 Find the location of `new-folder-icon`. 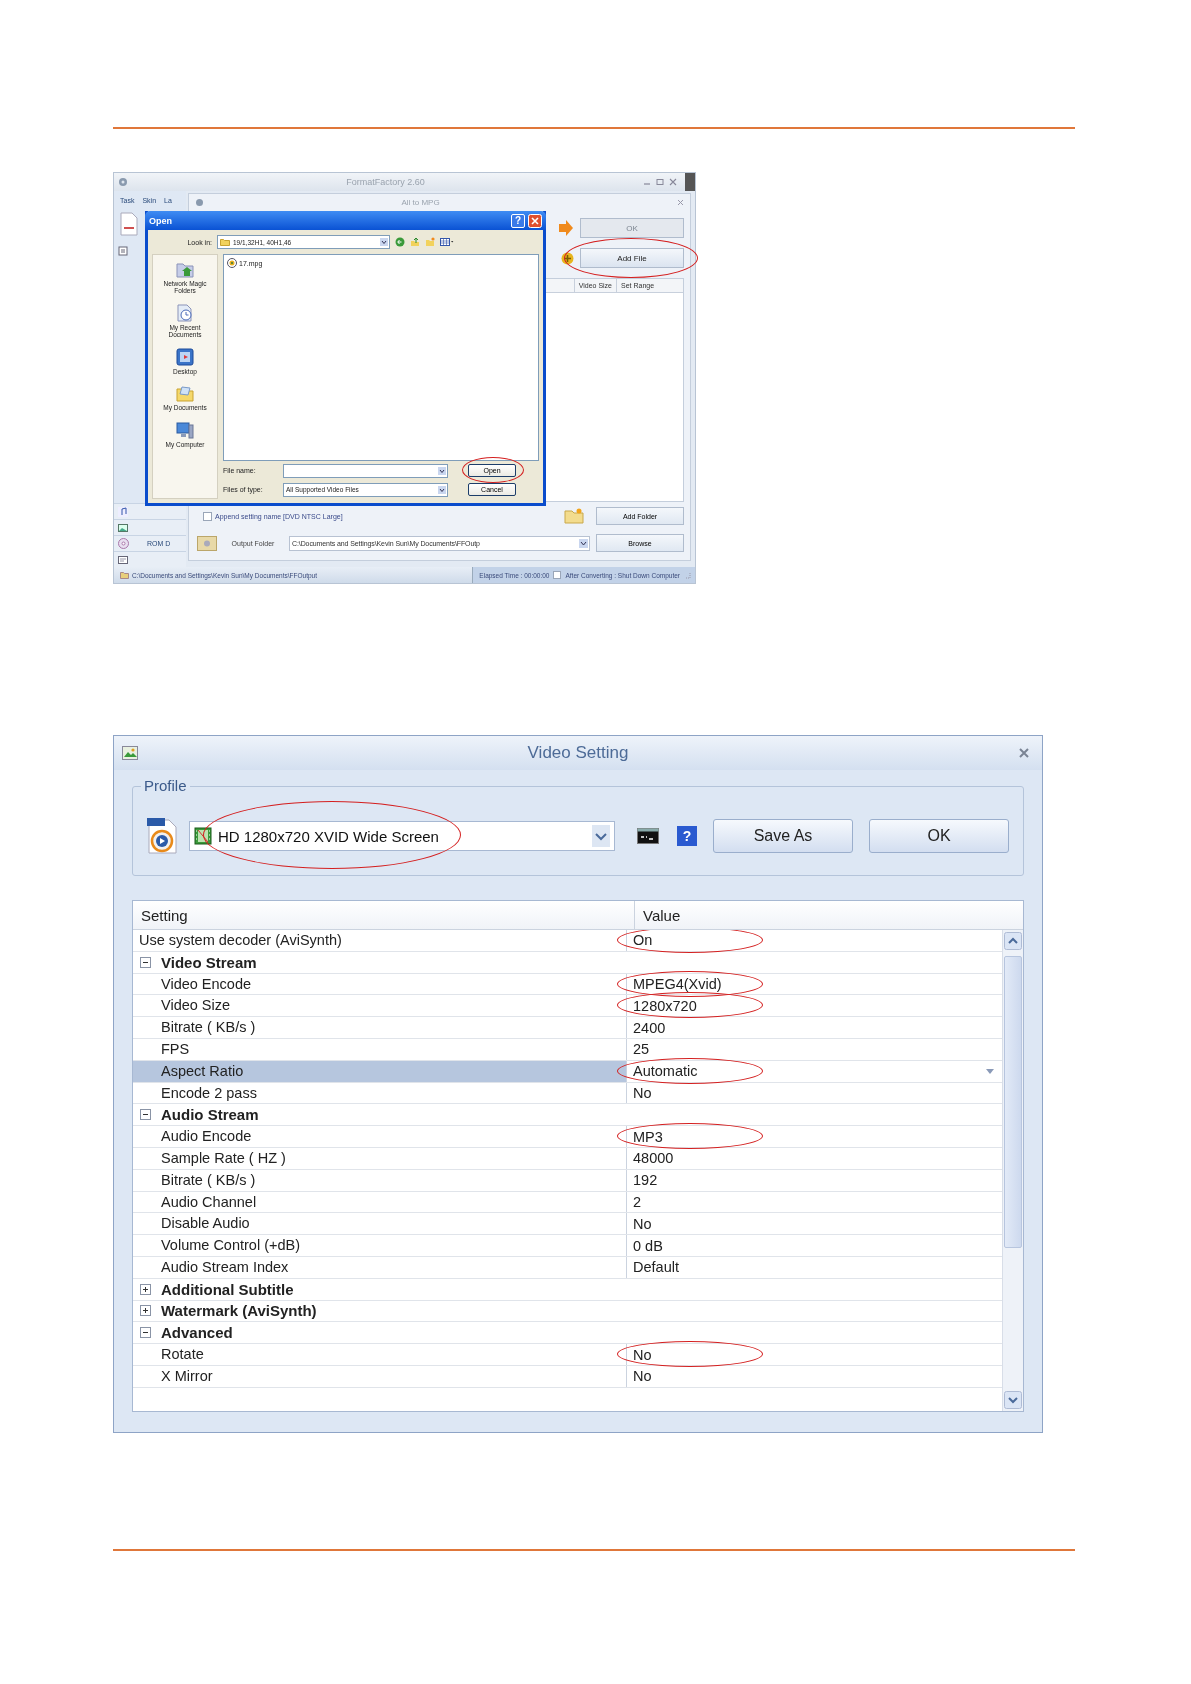

new-folder-icon is located at coordinates (430, 242).